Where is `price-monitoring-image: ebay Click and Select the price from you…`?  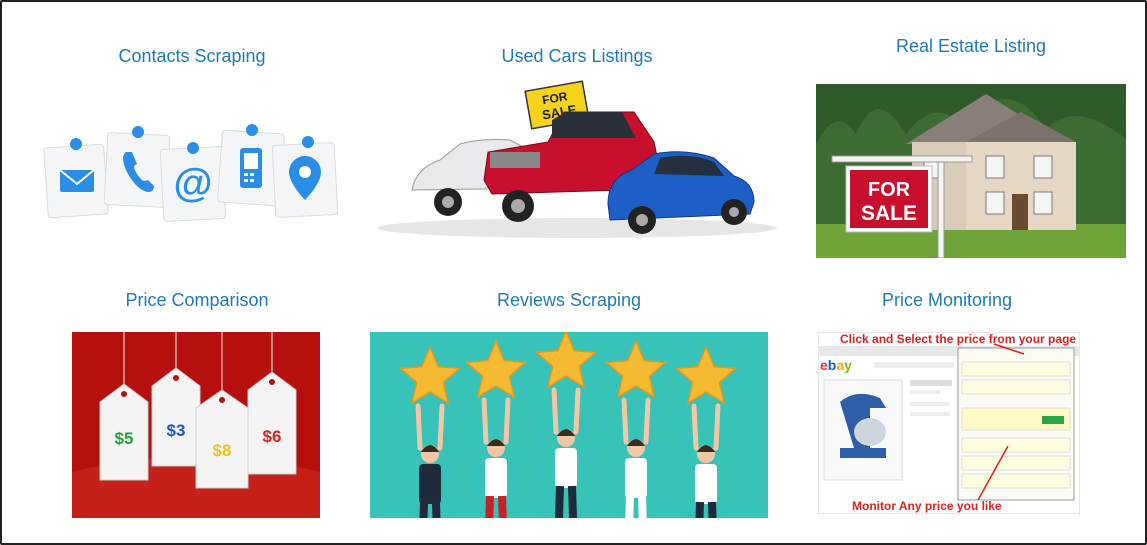
price-monitoring-image: ebay Click and Select the price from you… is located at coordinates (949, 423).